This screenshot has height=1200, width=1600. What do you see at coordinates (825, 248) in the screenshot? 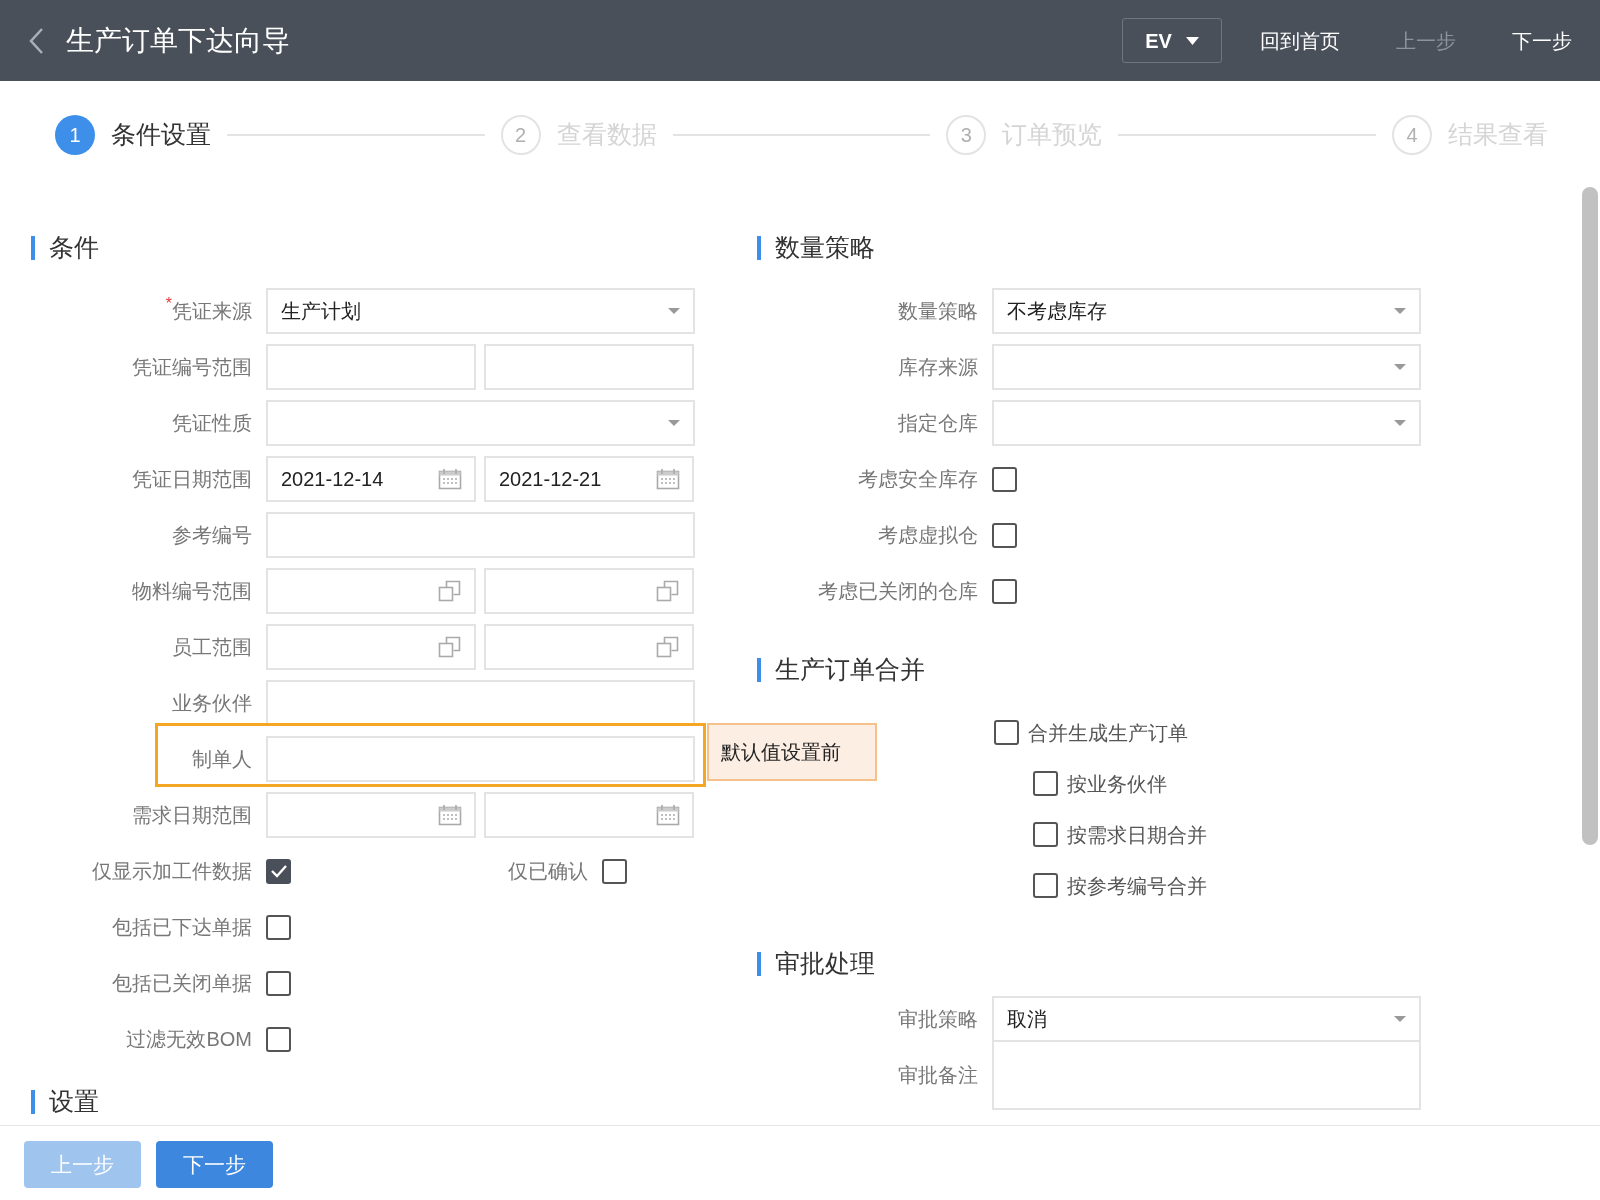
I see `section-title: 数量策略` at bounding box center [825, 248].